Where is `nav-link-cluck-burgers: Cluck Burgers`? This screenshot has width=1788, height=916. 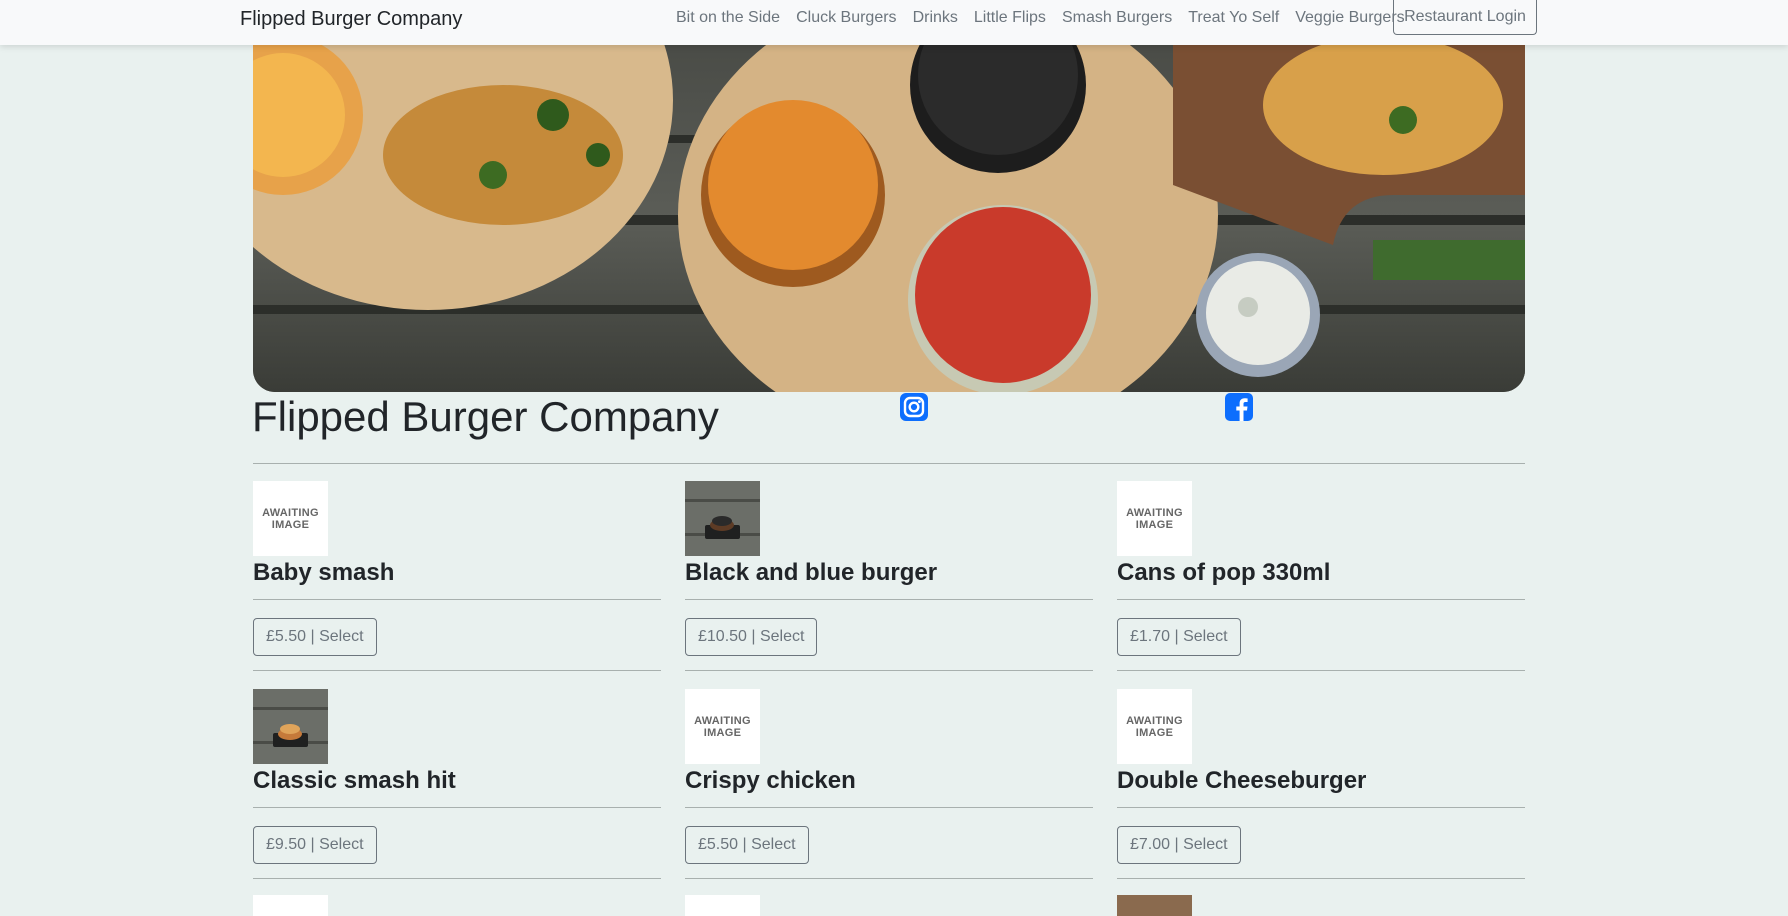
nav-link-cluck-burgers: Cluck Burgers is located at coordinates (846, 18).